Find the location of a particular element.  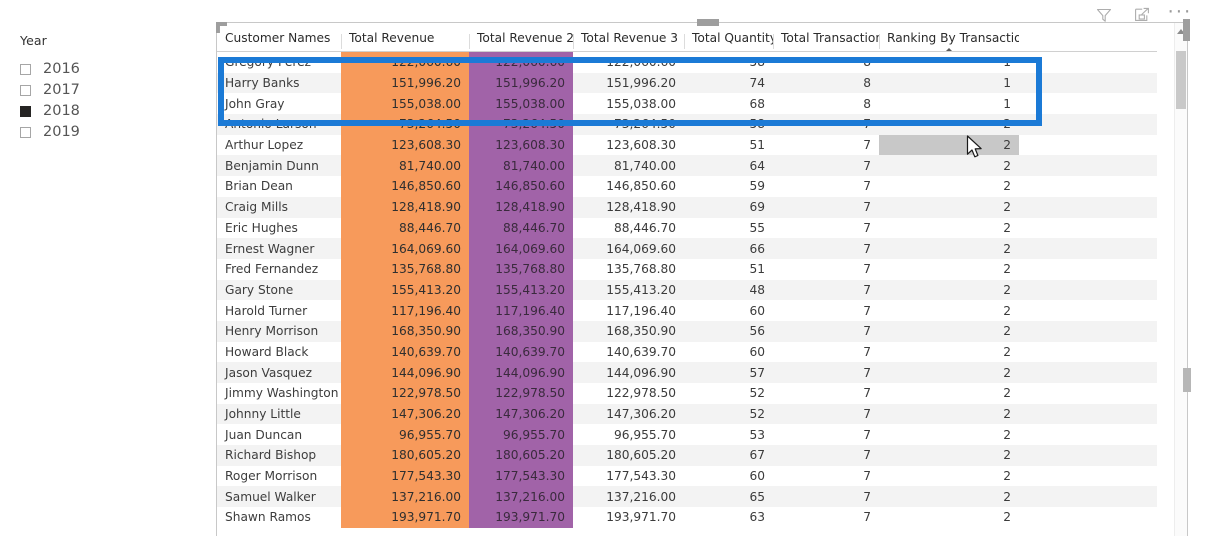

total-revenue-2-cell: 146,850.60 is located at coordinates (521, 186).